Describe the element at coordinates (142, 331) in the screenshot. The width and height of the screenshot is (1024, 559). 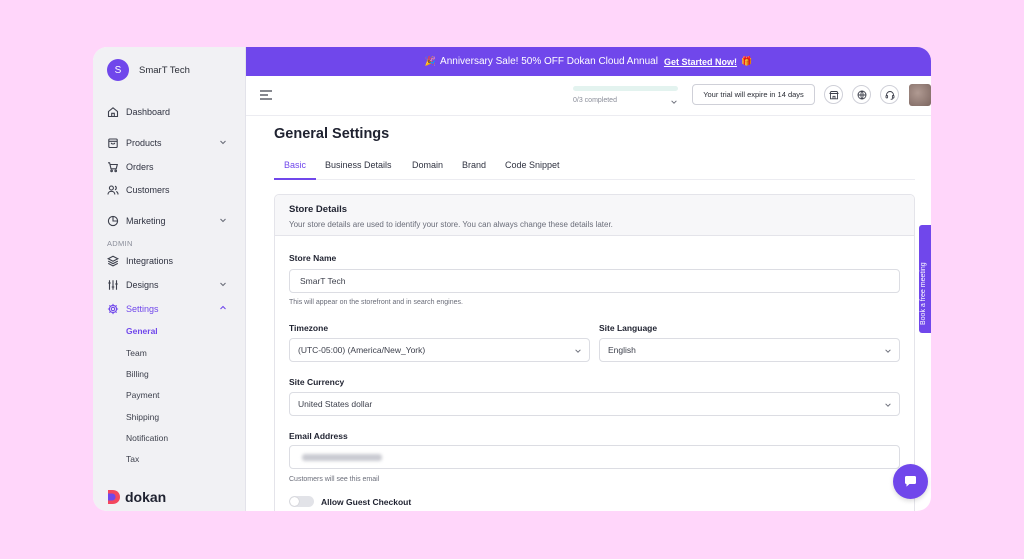
I see `sidebar-subitem-general: General` at that location.